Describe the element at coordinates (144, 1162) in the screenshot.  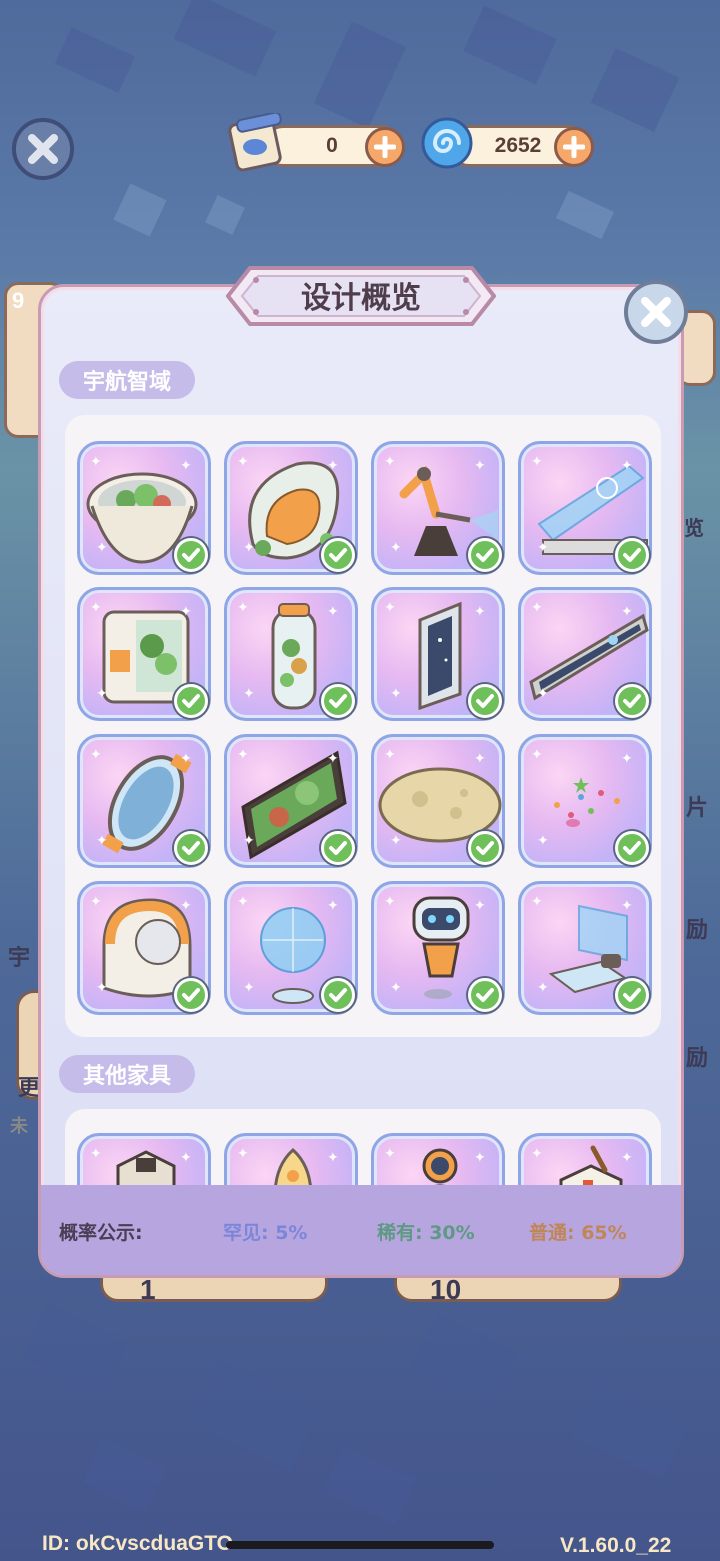
I see `item-card-tower-block: ✦✦✦` at that location.